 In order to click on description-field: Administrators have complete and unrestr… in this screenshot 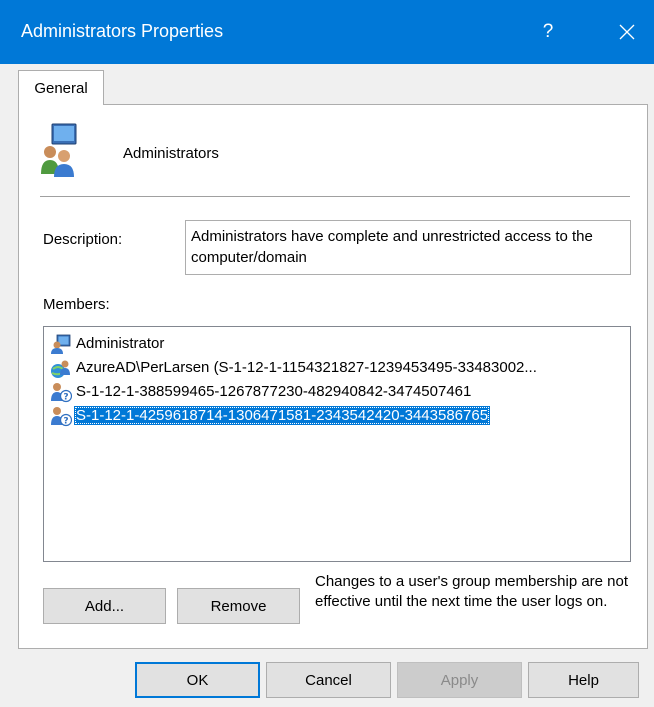, I will do `click(408, 247)`.